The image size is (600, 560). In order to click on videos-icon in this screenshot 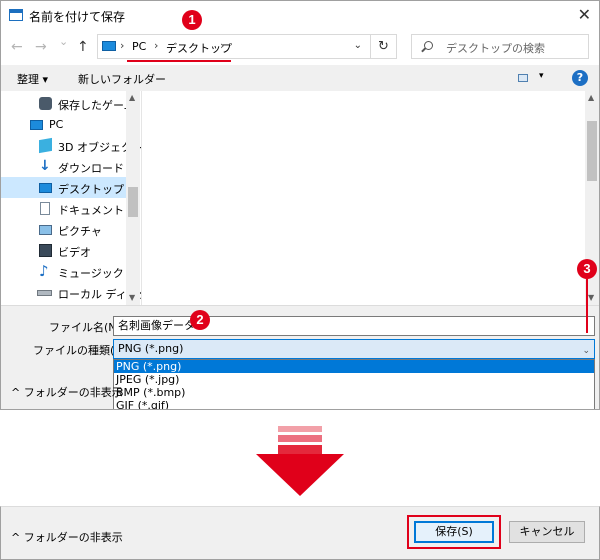, I will do `click(45, 250)`.